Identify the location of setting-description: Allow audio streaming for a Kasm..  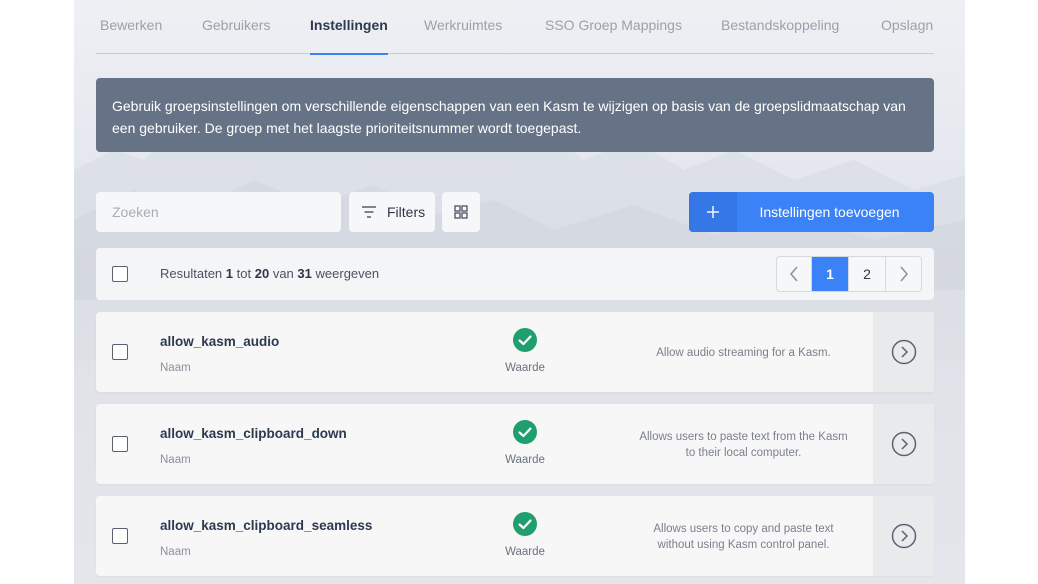
(743, 353).